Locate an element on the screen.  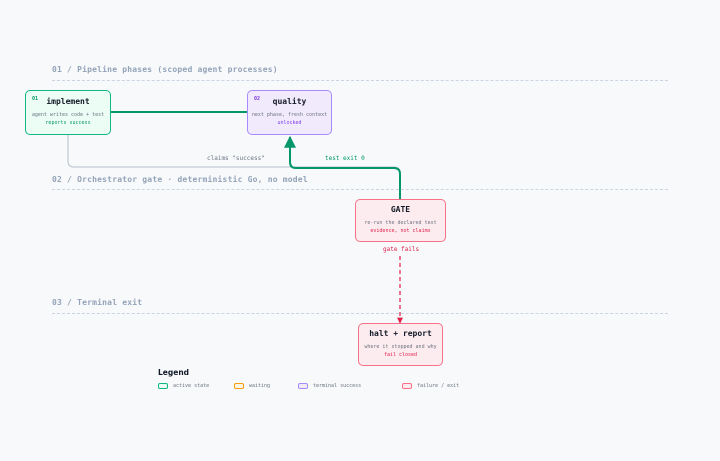
legend-title: Legend is located at coordinates (174, 372).